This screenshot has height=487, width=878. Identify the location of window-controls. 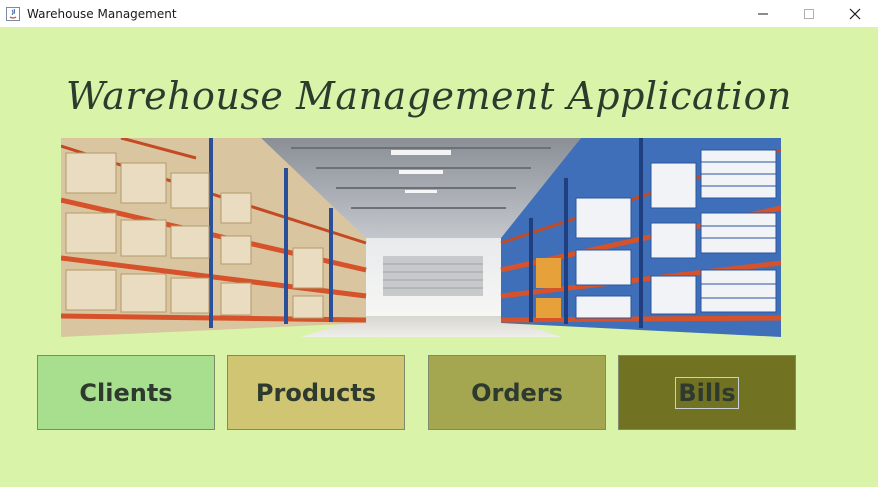
(809, 13).